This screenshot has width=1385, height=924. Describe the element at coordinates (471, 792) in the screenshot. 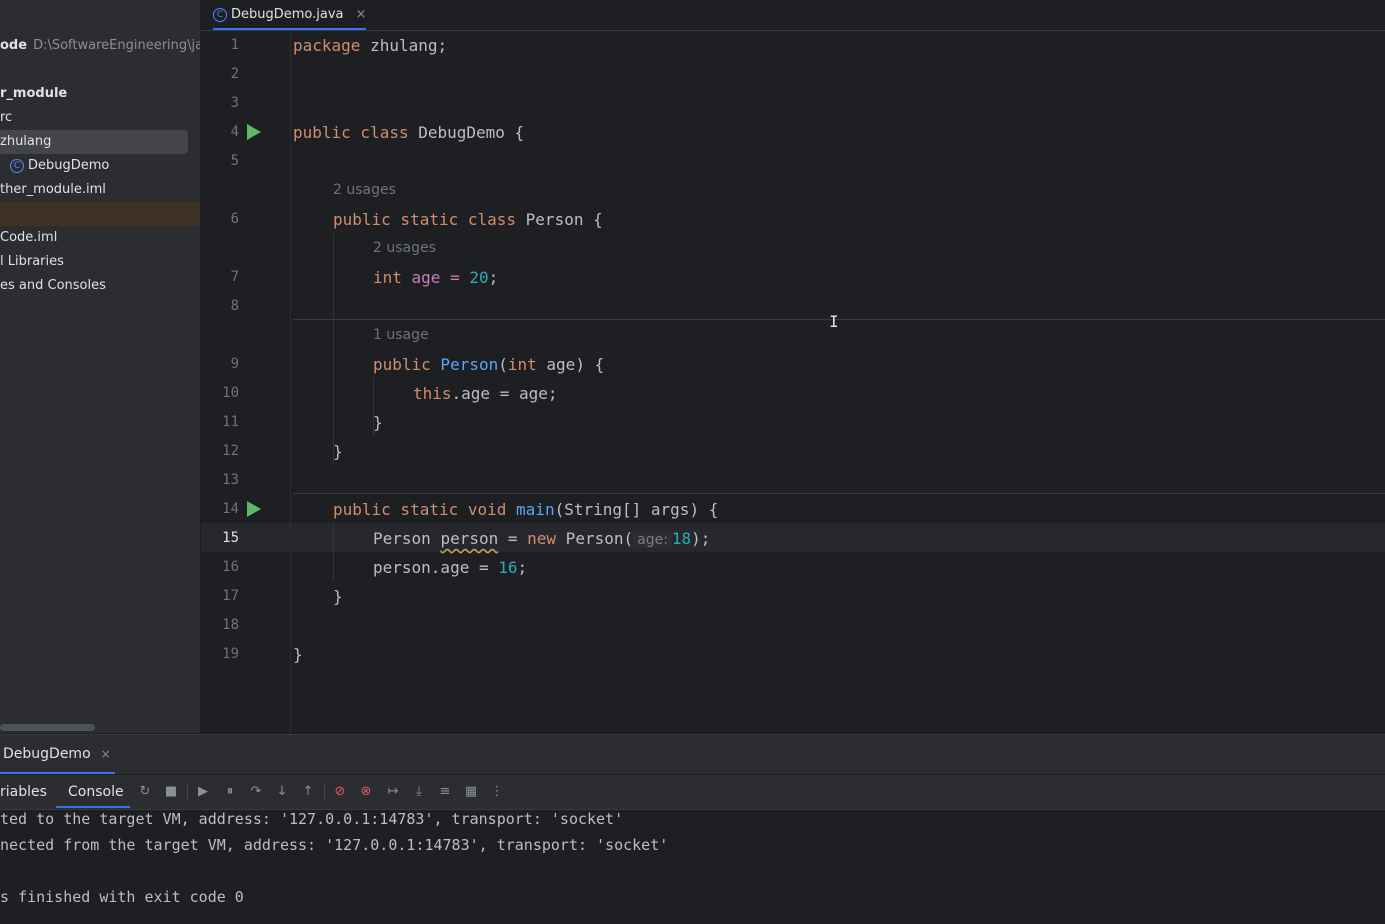

I see `evaluate-icon: ▦` at that location.